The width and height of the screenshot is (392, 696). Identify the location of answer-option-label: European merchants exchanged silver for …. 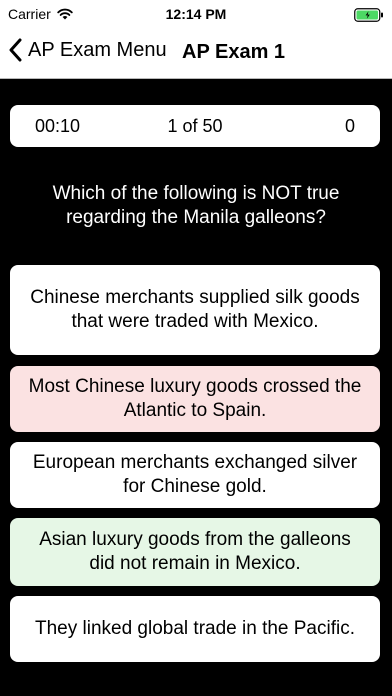
(195, 474).